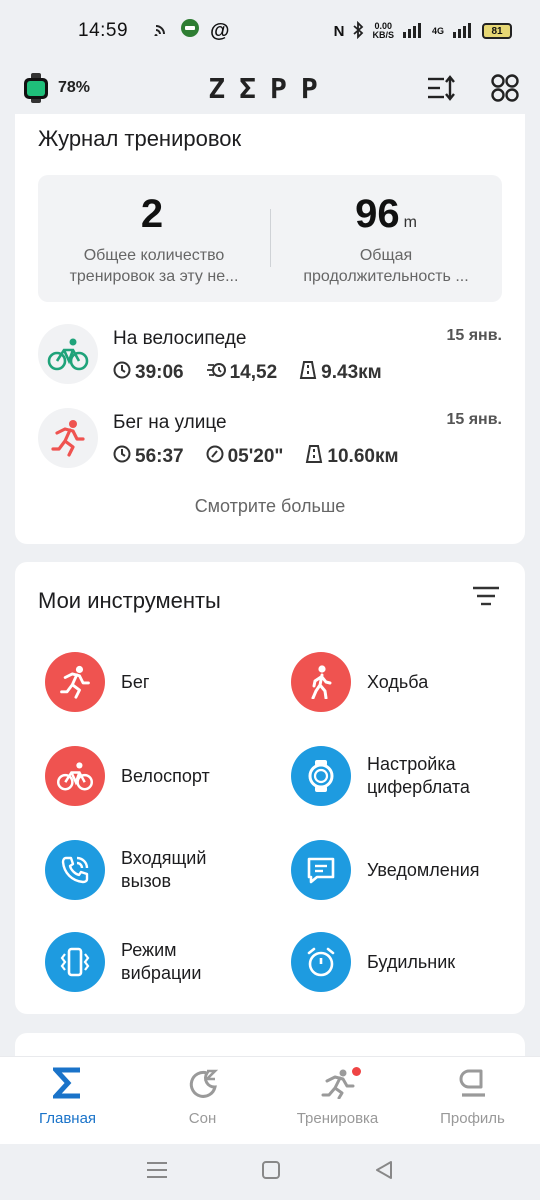  Describe the element at coordinates (220, 30) in the screenshot. I see `at-icon: @` at that location.